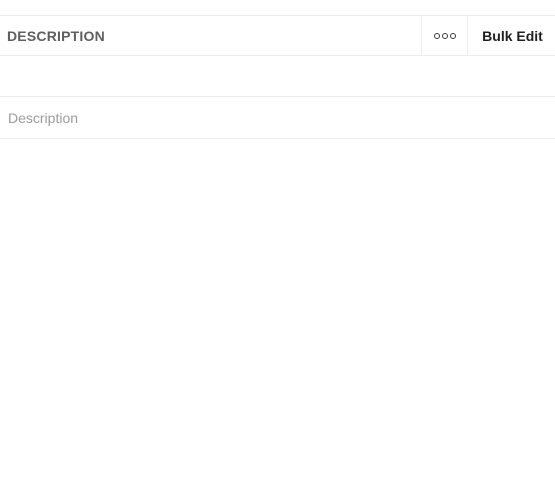 The height and width of the screenshot is (496, 555). What do you see at coordinates (277, 35) in the screenshot?
I see `description-header: DESCRIPTION Bulk Edit` at bounding box center [277, 35].